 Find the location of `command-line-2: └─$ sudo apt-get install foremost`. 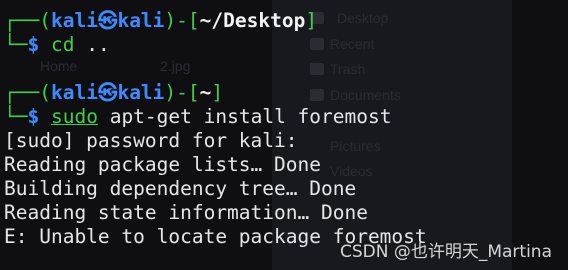

command-line-2: └─$ sudo apt-get install foremost is located at coordinates (198, 116).